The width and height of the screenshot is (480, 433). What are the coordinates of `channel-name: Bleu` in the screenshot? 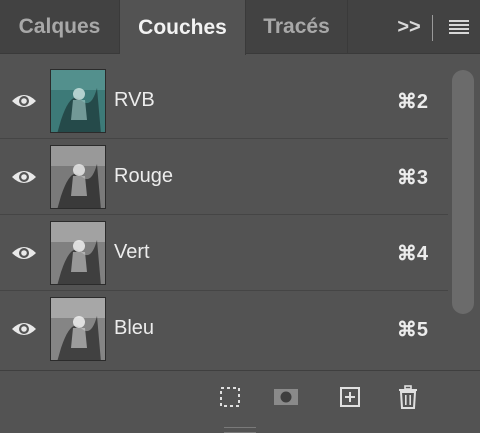 It's located at (134, 328).